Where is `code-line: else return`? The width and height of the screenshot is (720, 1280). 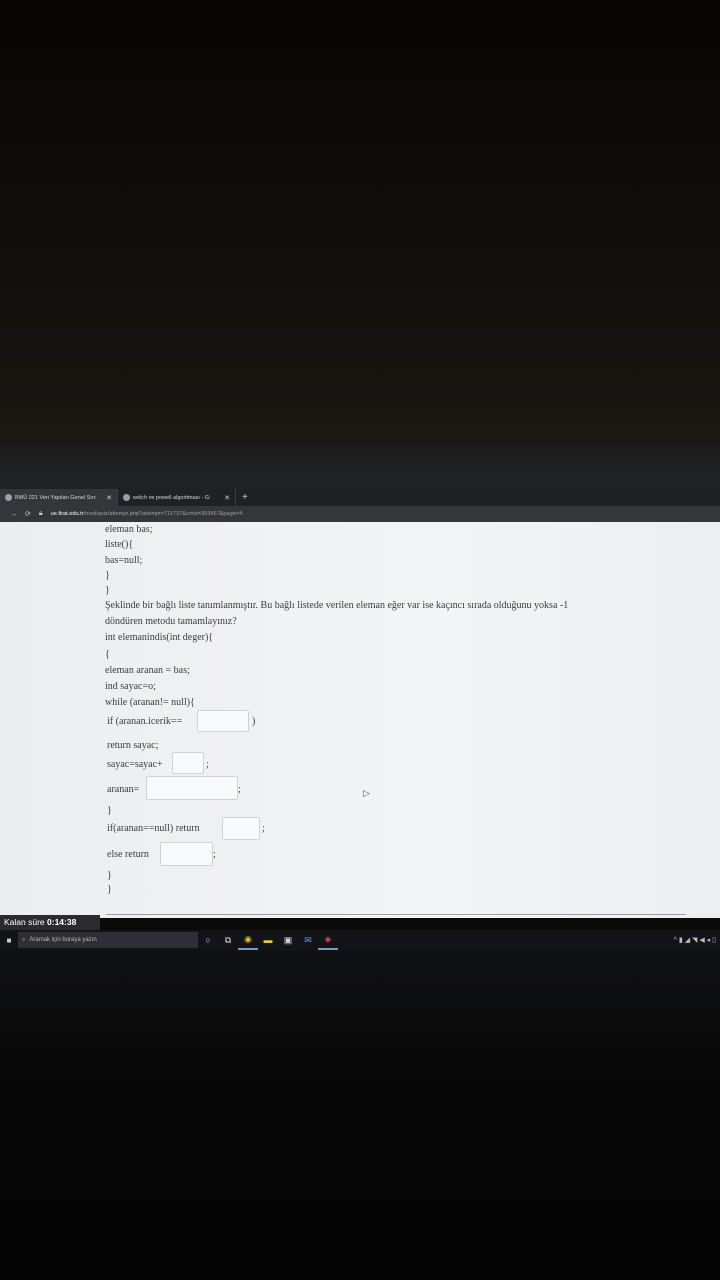 code-line: else return is located at coordinates (128, 854).